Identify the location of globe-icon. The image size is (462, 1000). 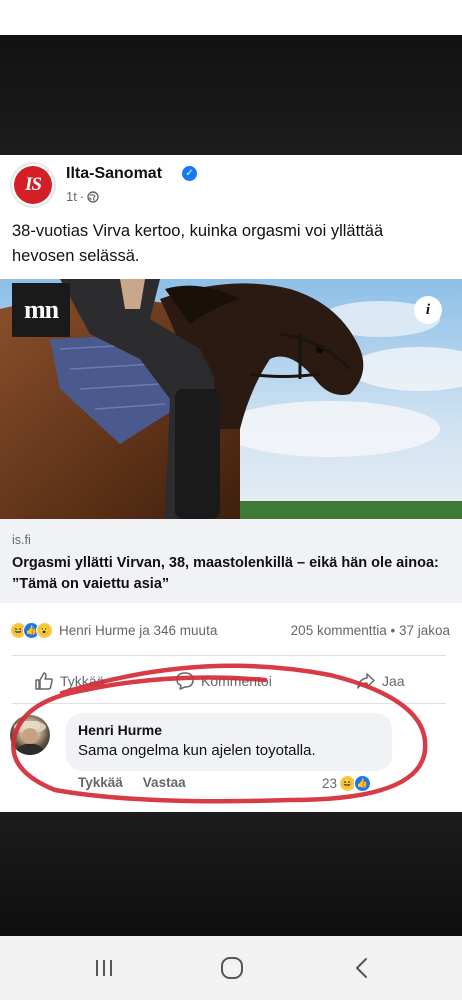
(93, 196).